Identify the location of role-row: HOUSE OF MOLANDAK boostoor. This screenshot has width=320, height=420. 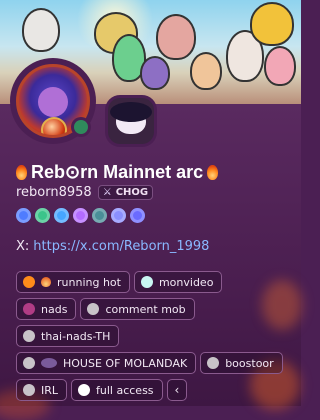
(156, 363).